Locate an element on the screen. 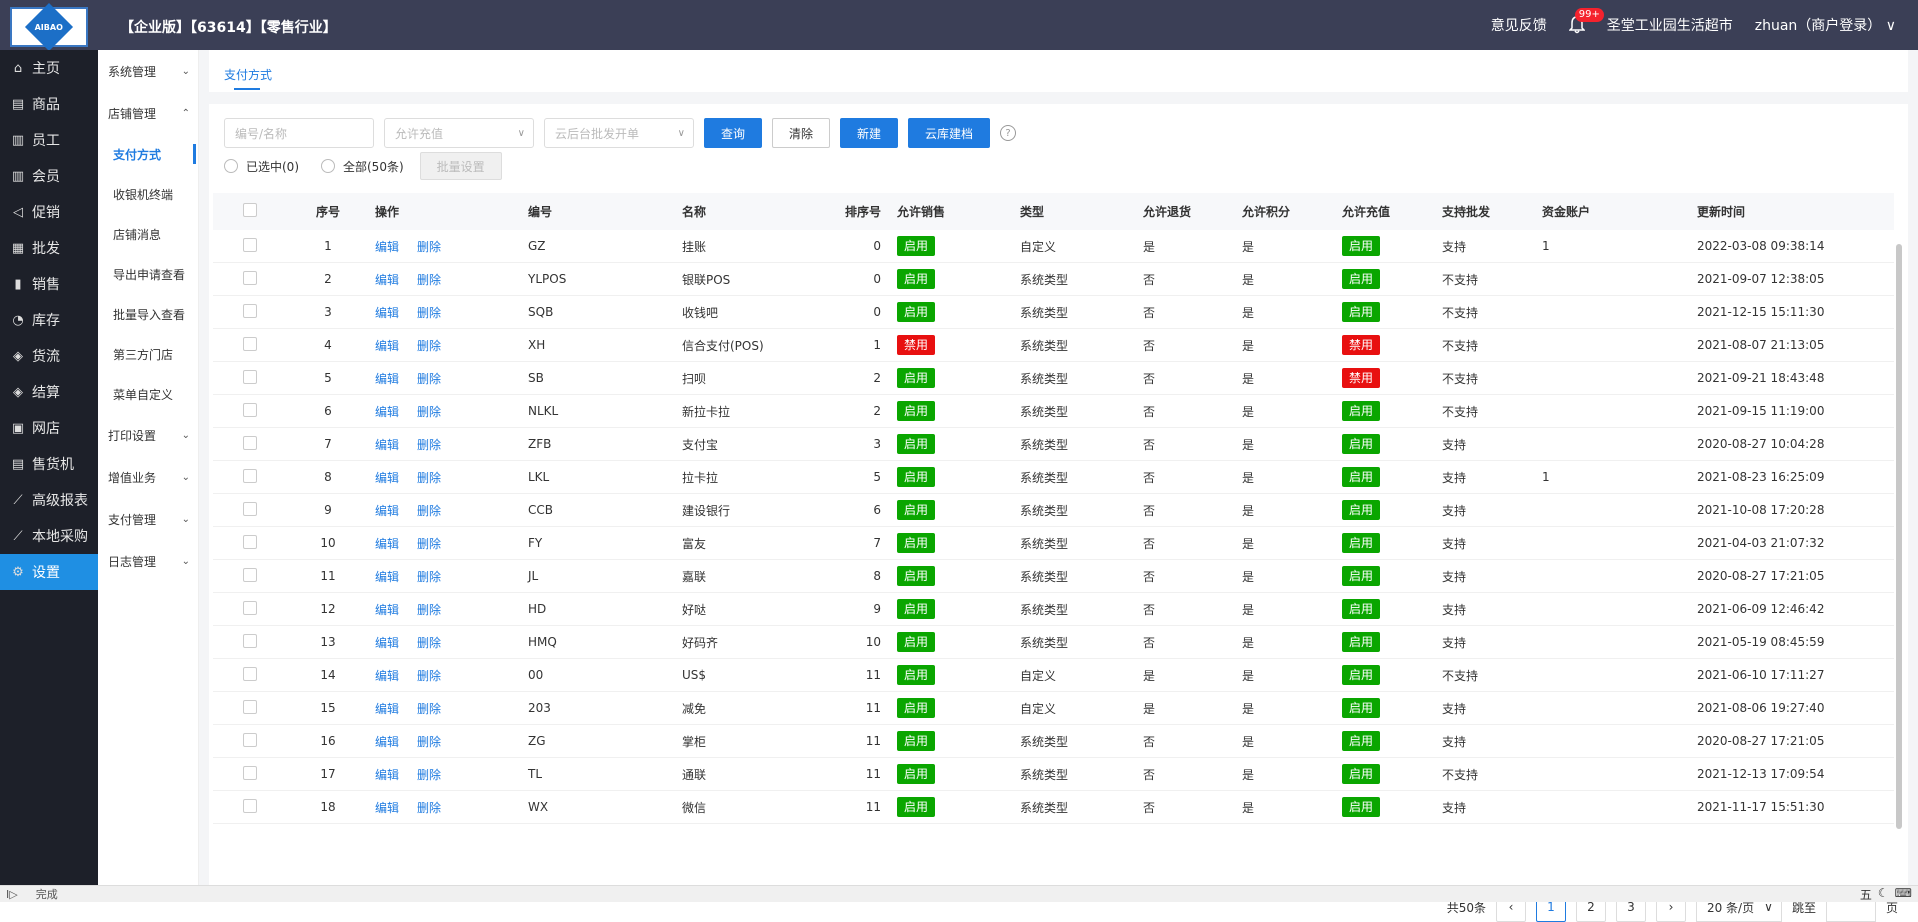 This screenshot has height=922, width=1918. nav-item: ◔ 库存 is located at coordinates (49, 320).